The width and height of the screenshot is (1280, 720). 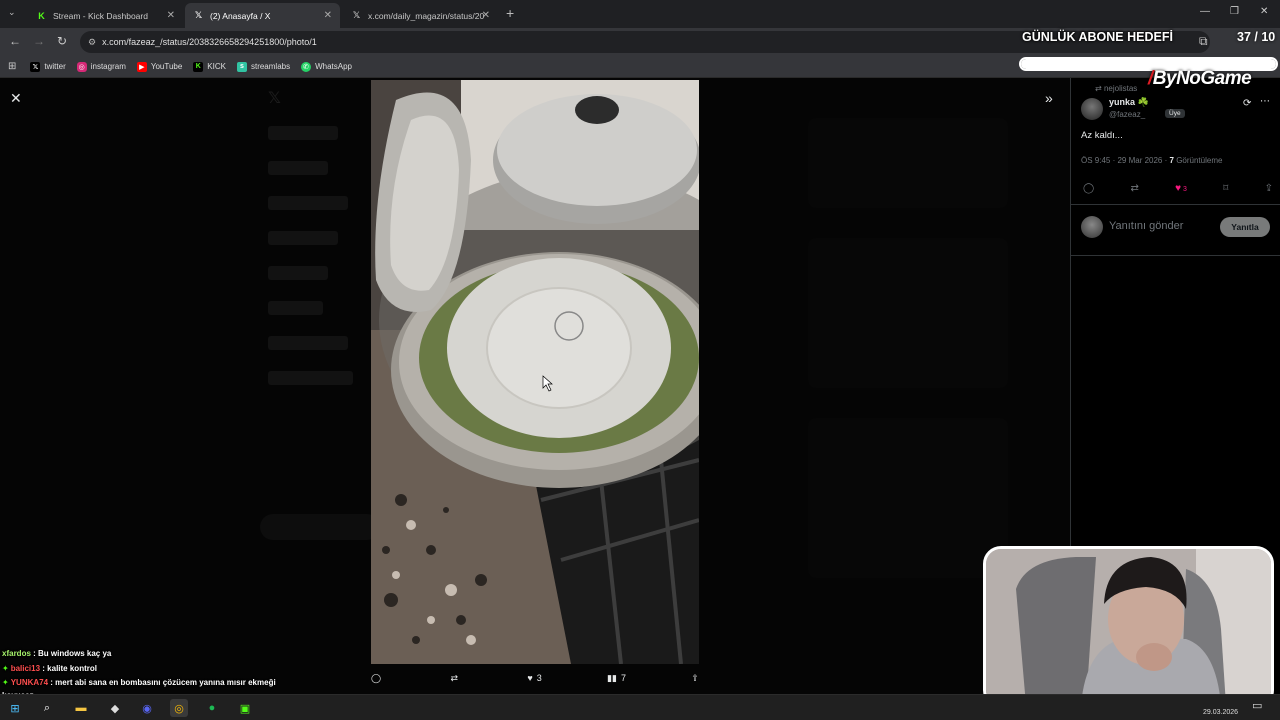 I want to click on tweet-action-bar: ◯ ⇄ ♥ 3 ⌑ ⇪, so click(x=1178, y=188).